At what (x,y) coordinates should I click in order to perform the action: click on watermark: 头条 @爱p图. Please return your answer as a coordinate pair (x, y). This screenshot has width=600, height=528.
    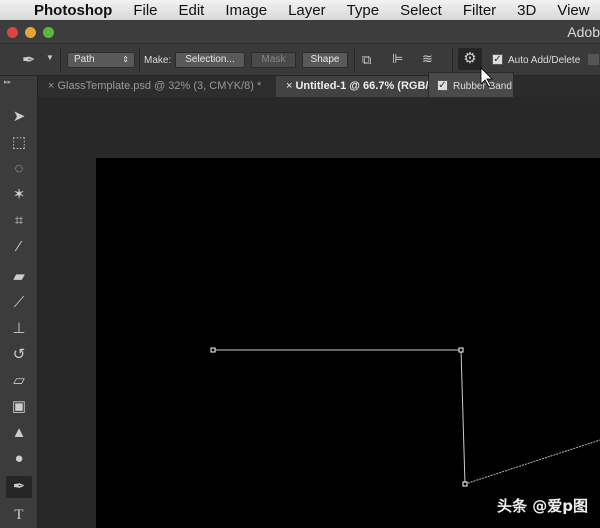
    Looking at the image, I should click on (542, 506).